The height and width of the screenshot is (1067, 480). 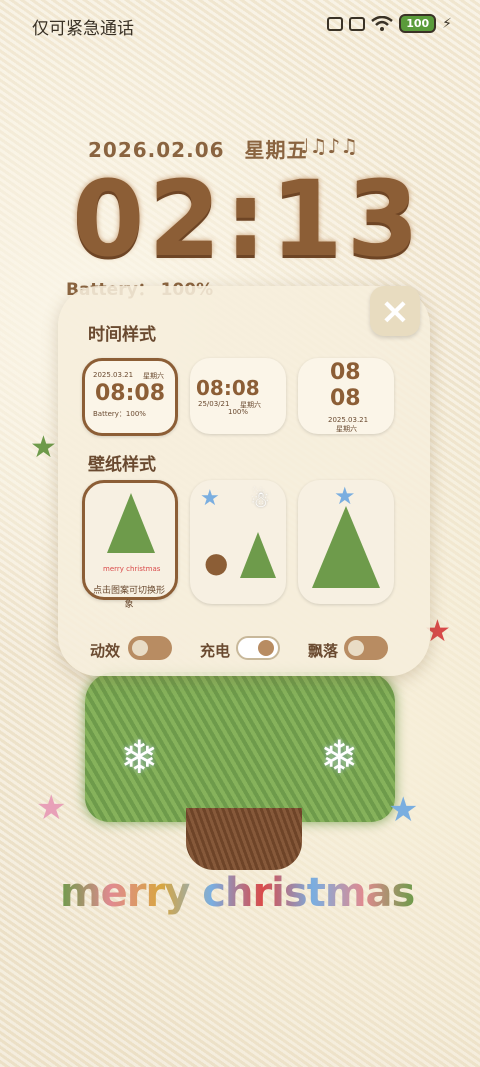 I want to click on tree-trunk-decoration, so click(x=244, y=839).